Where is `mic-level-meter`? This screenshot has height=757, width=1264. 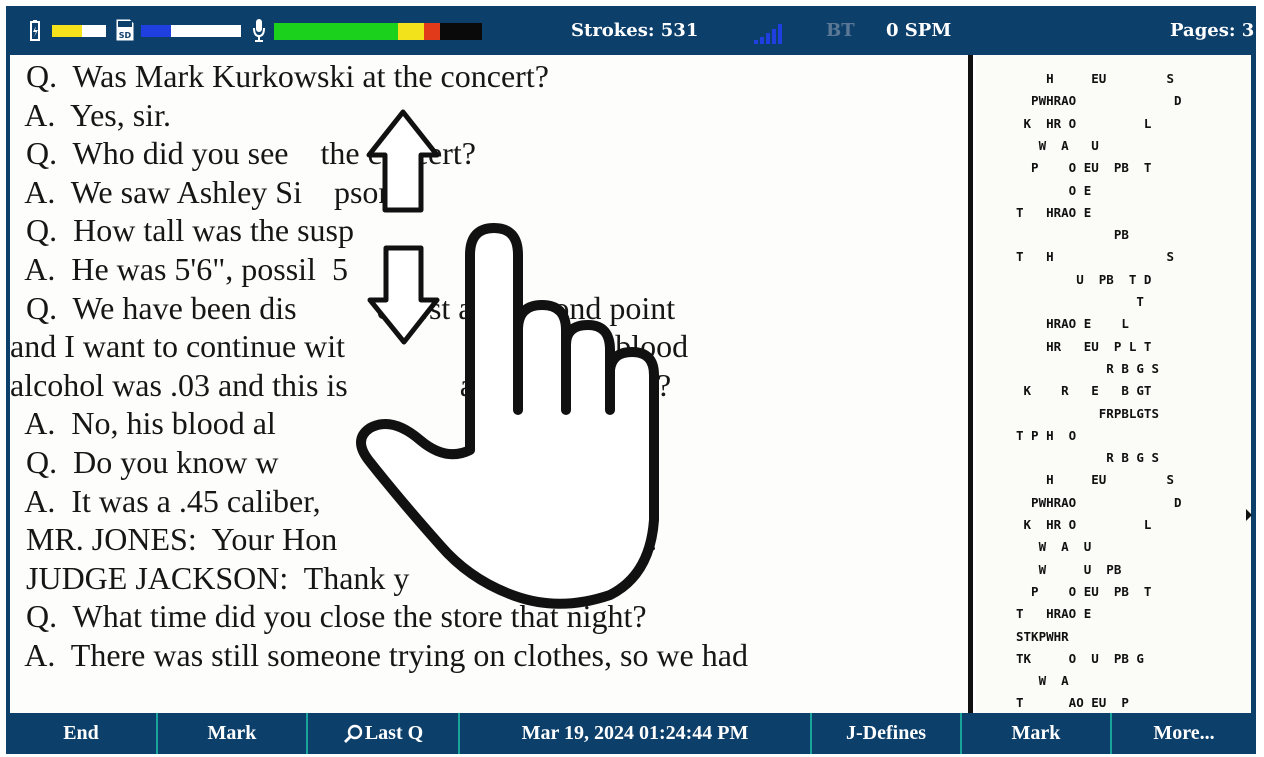 mic-level-meter is located at coordinates (378, 31).